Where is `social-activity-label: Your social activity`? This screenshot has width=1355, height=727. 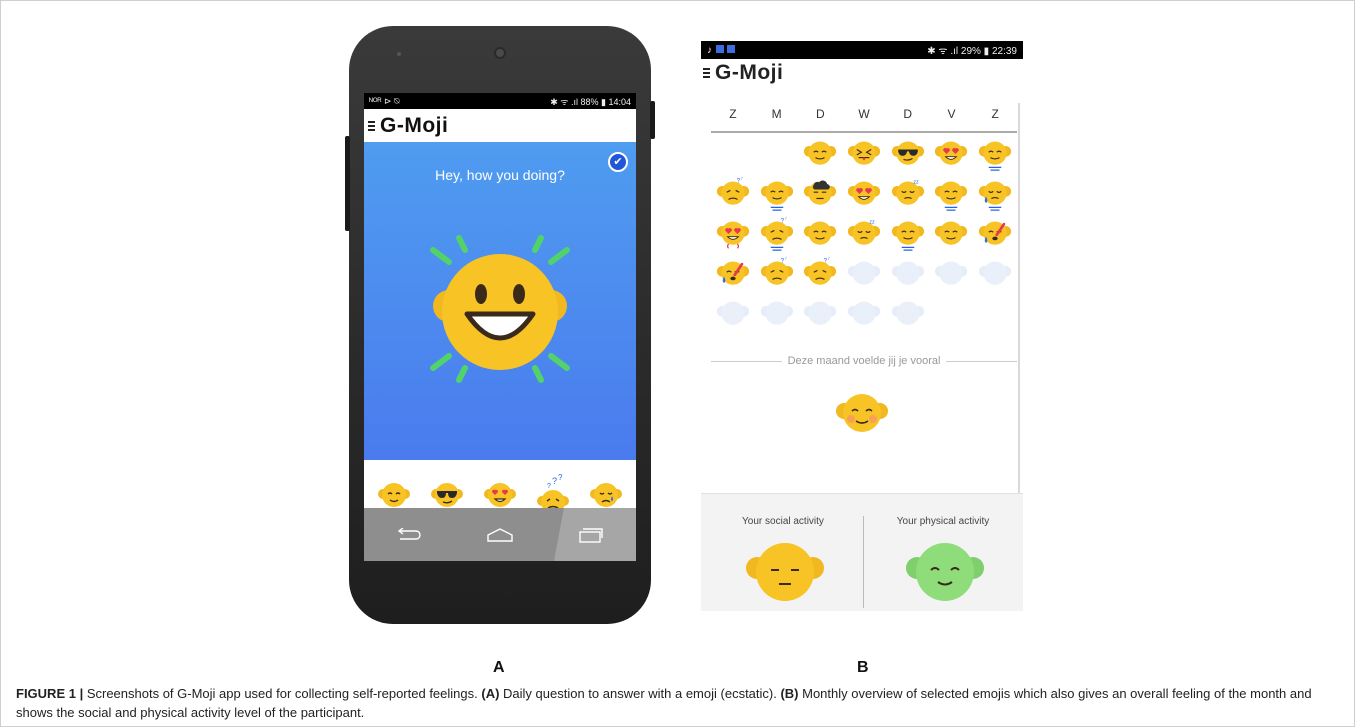
social-activity-label: Your social activity is located at coordinates (783, 521).